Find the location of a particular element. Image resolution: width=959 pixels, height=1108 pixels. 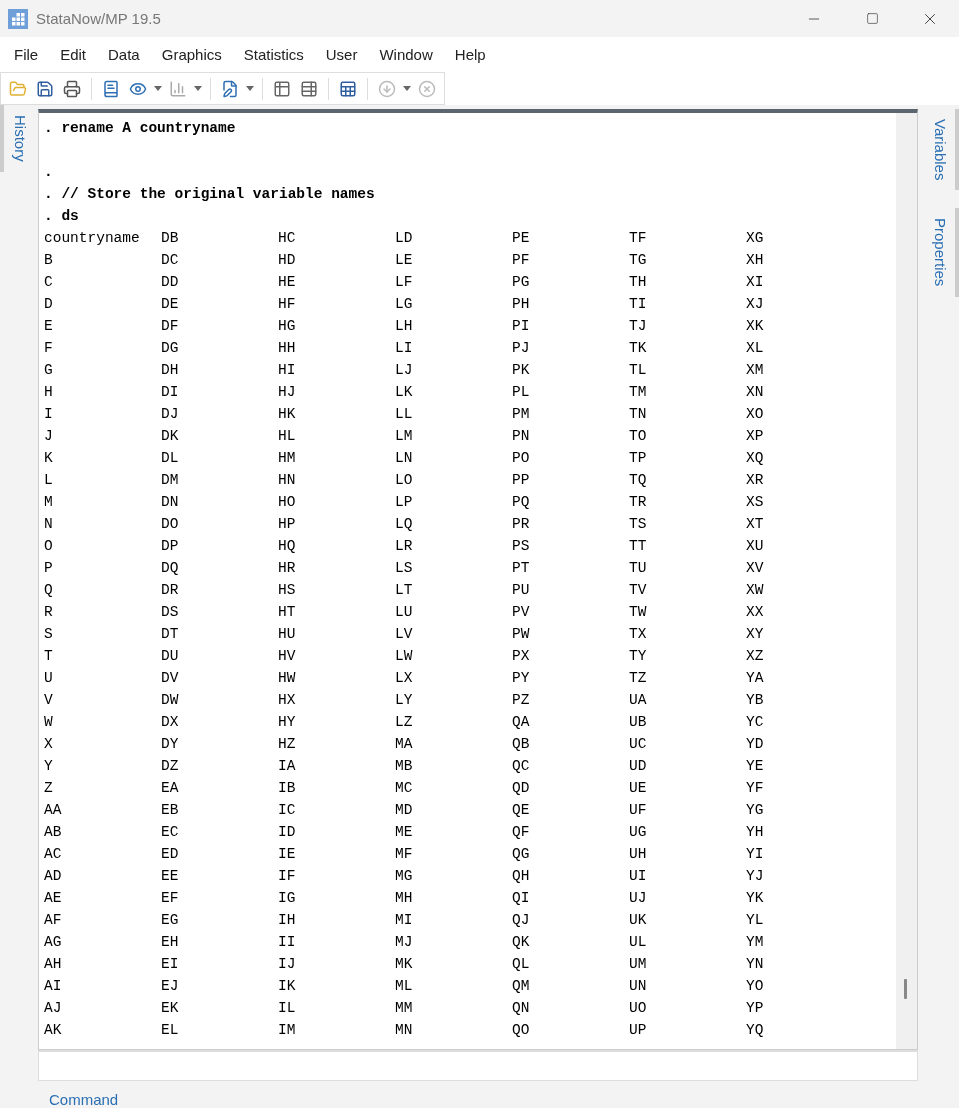

menu-item: Help is located at coordinates (470, 54).